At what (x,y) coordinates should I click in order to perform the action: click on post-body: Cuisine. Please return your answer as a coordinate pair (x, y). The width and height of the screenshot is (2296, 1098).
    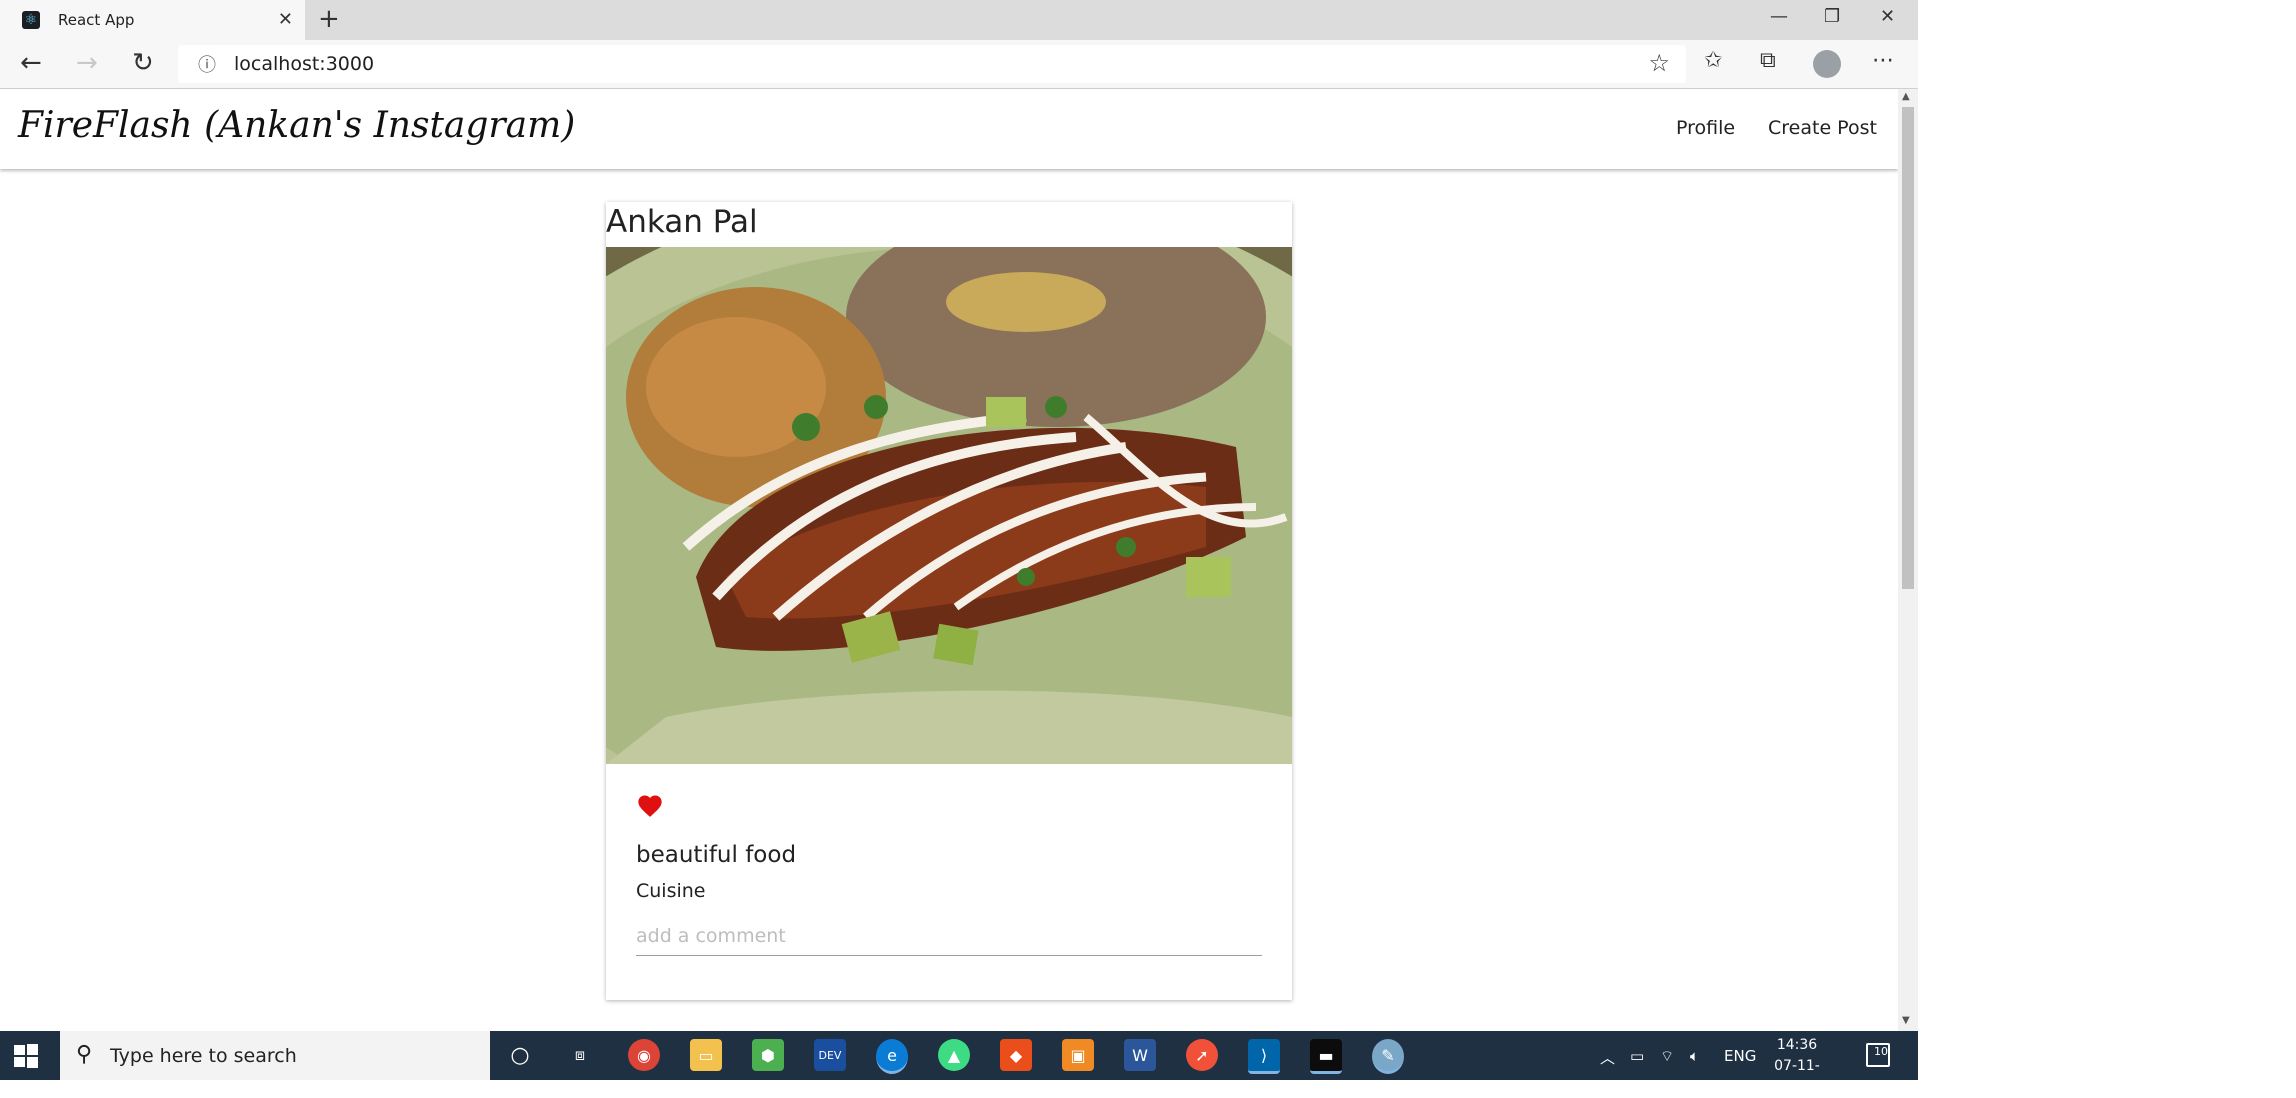
    Looking at the image, I should click on (671, 891).